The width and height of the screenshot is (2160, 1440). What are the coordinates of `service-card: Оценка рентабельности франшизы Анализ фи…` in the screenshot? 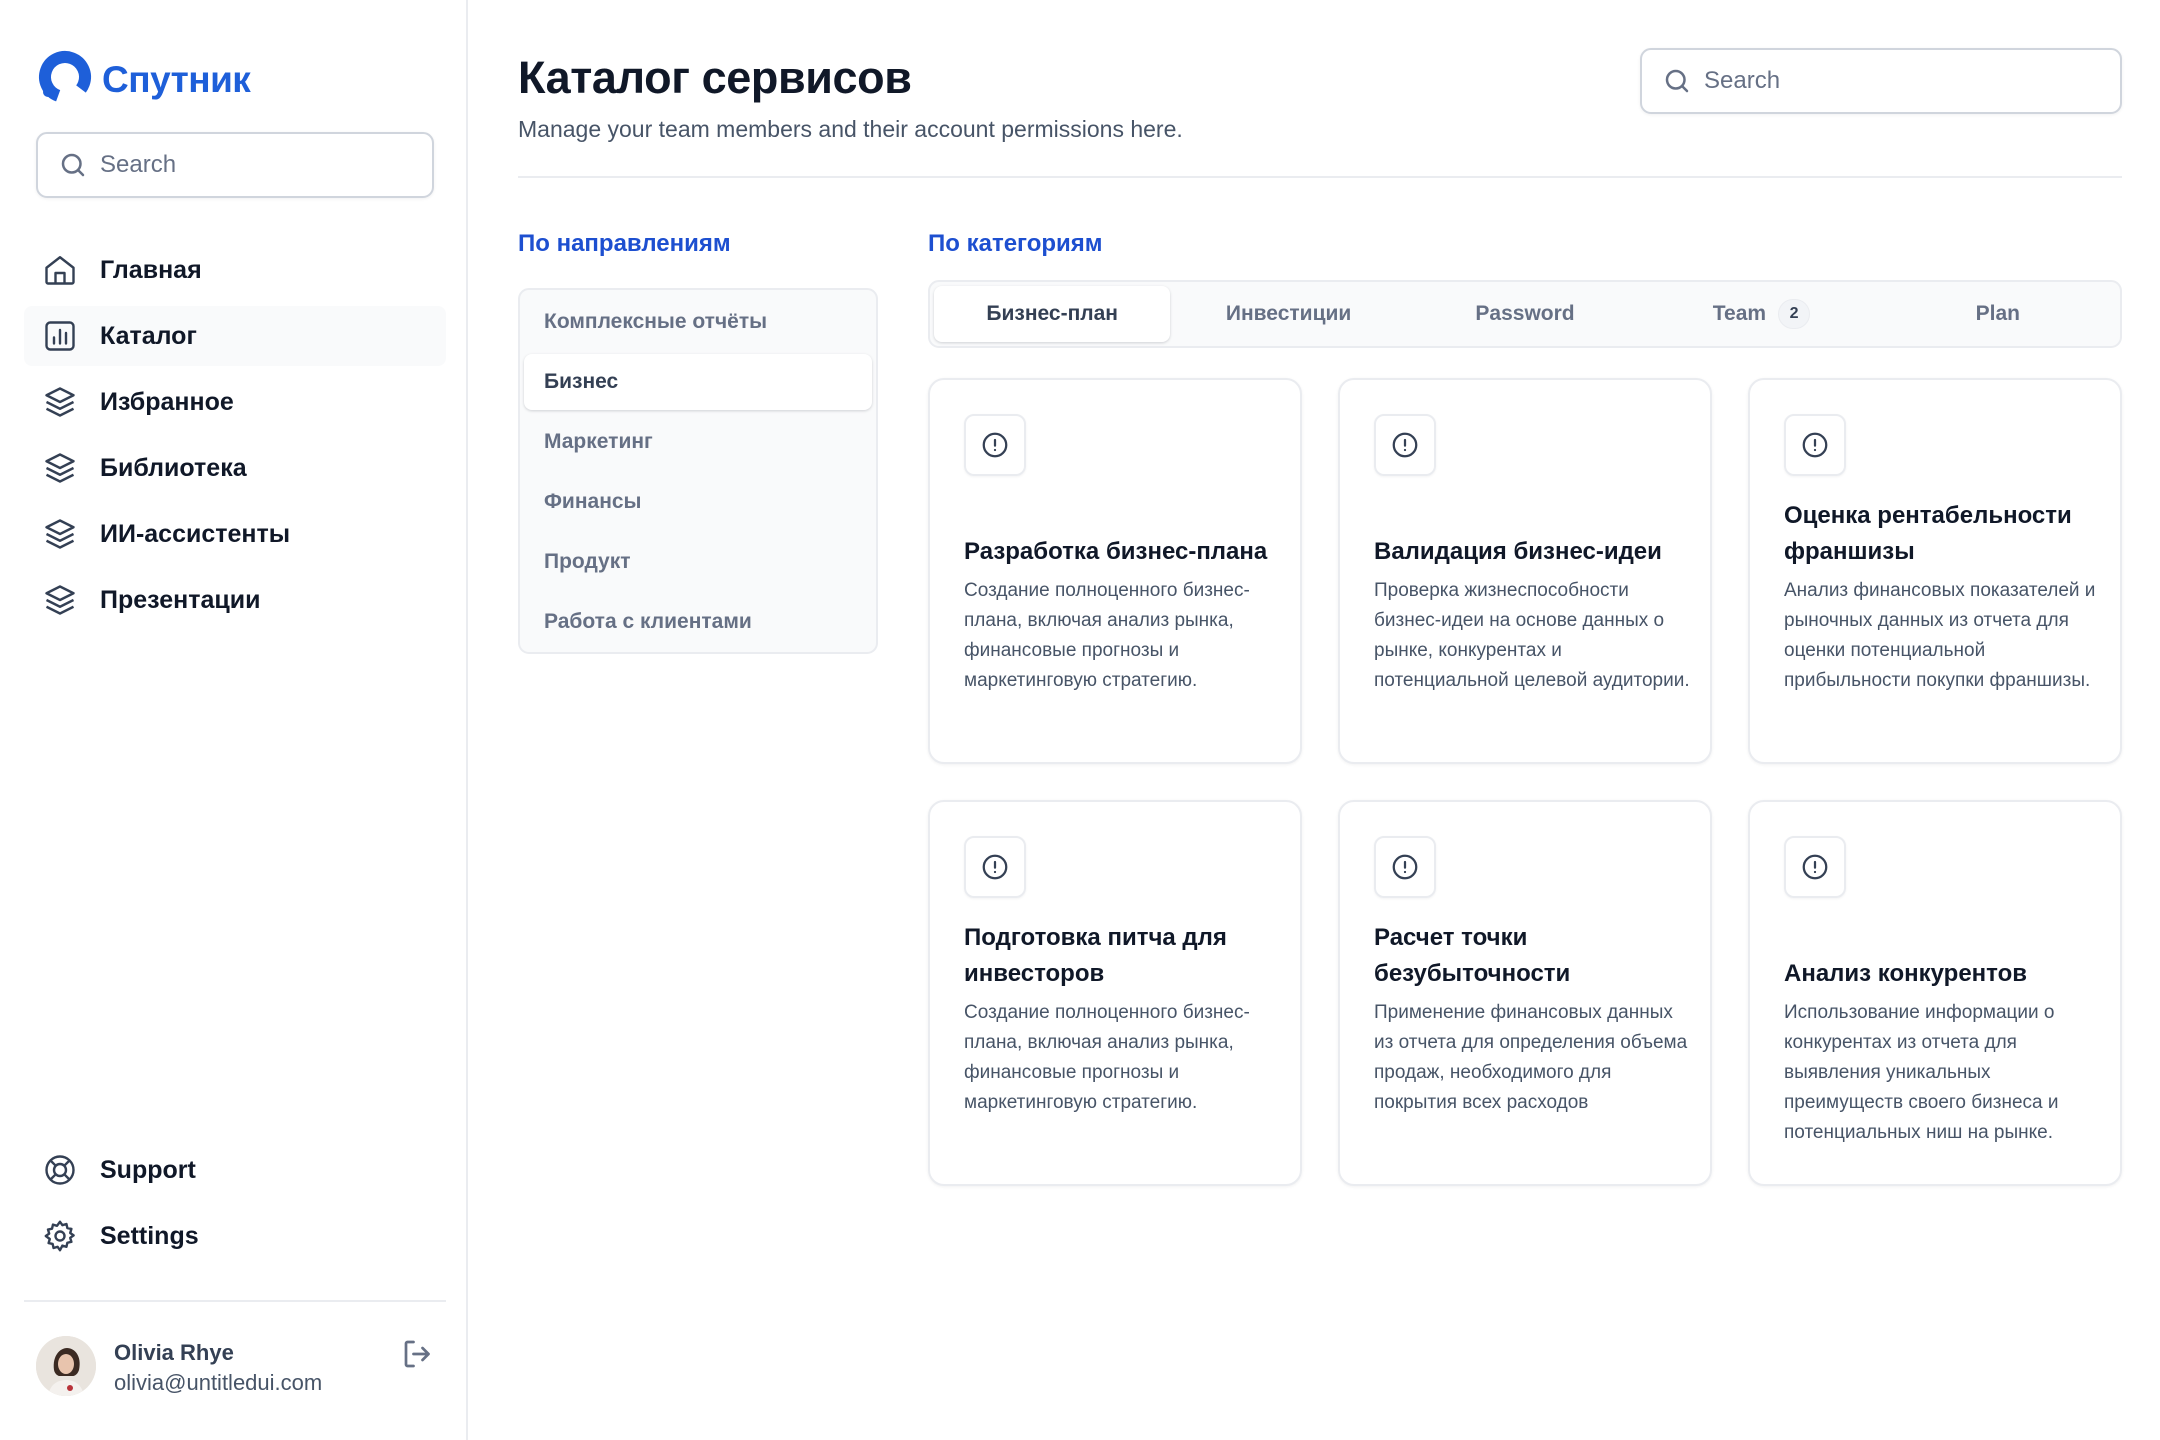 It's located at (1935, 571).